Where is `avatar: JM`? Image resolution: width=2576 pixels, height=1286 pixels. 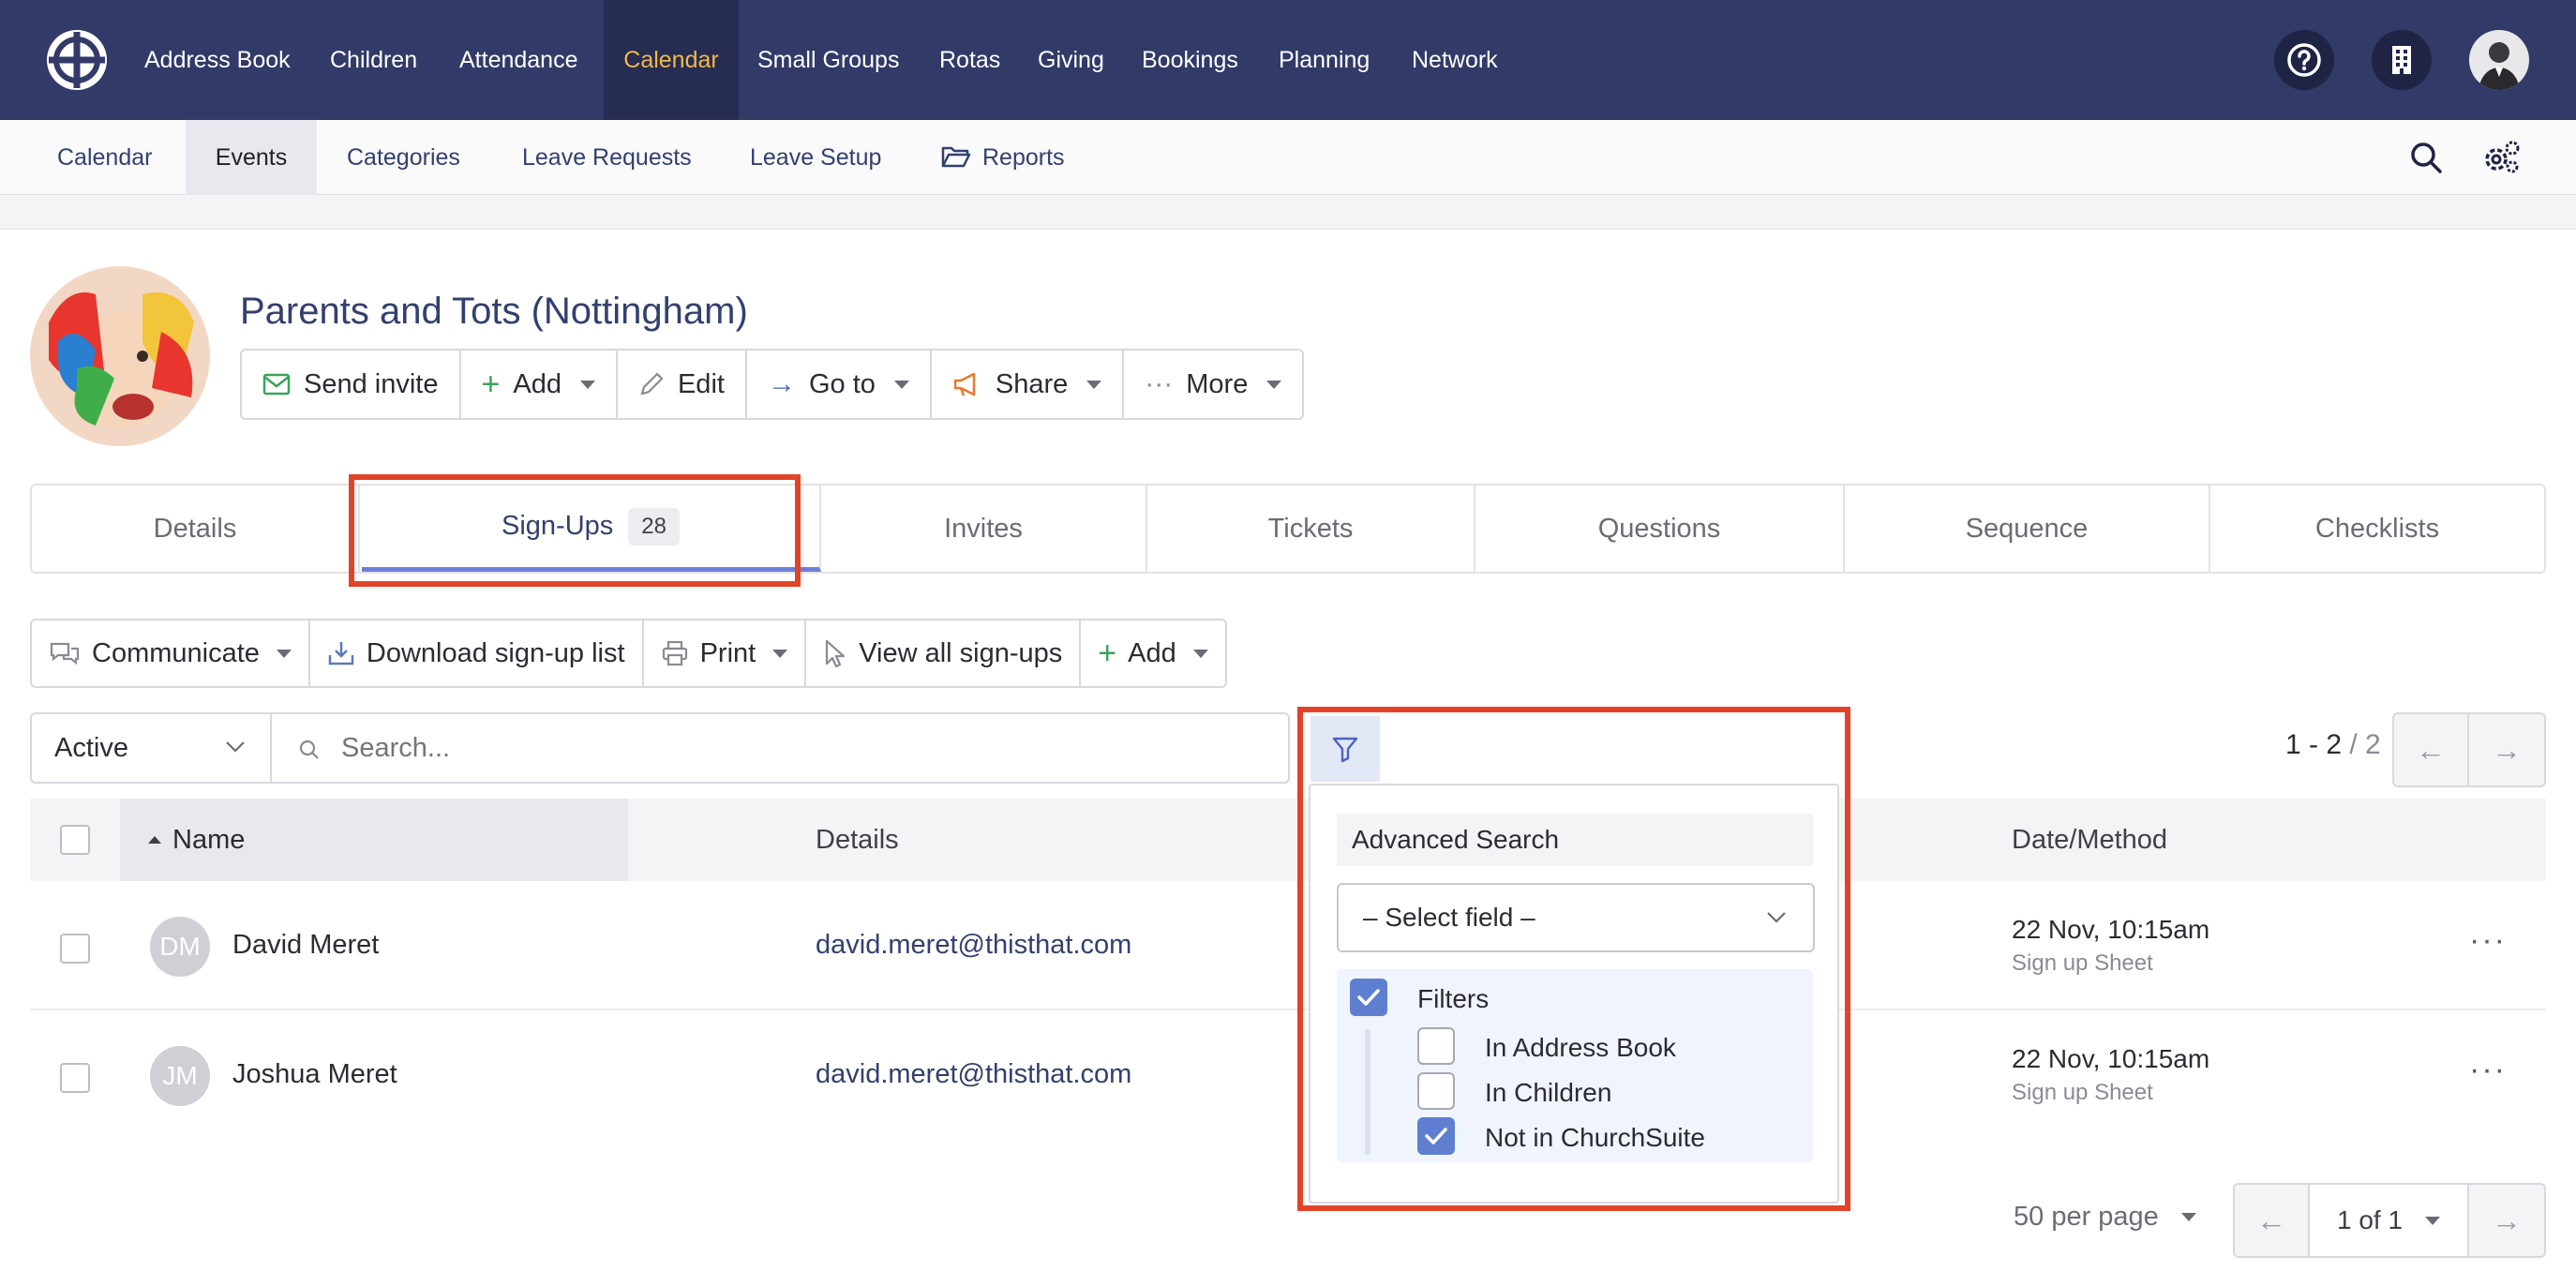
avatar: JM is located at coordinates (180, 1076).